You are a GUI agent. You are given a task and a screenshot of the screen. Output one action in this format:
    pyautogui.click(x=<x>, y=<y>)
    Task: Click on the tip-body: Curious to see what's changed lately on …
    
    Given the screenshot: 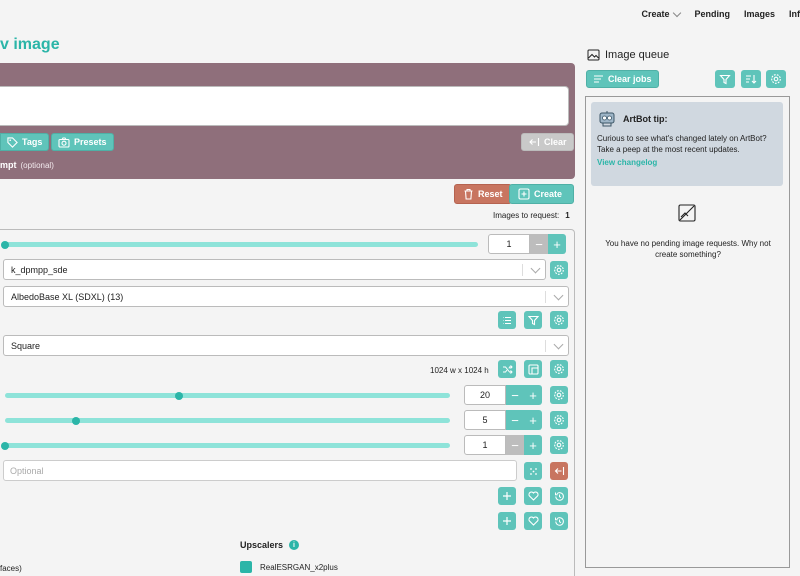 What is the action you would take?
    pyautogui.click(x=682, y=144)
    